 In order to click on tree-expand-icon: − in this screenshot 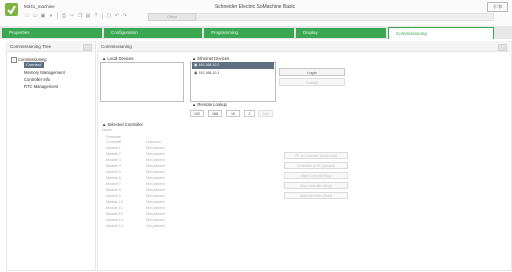, I will do `click(14, 60)`.